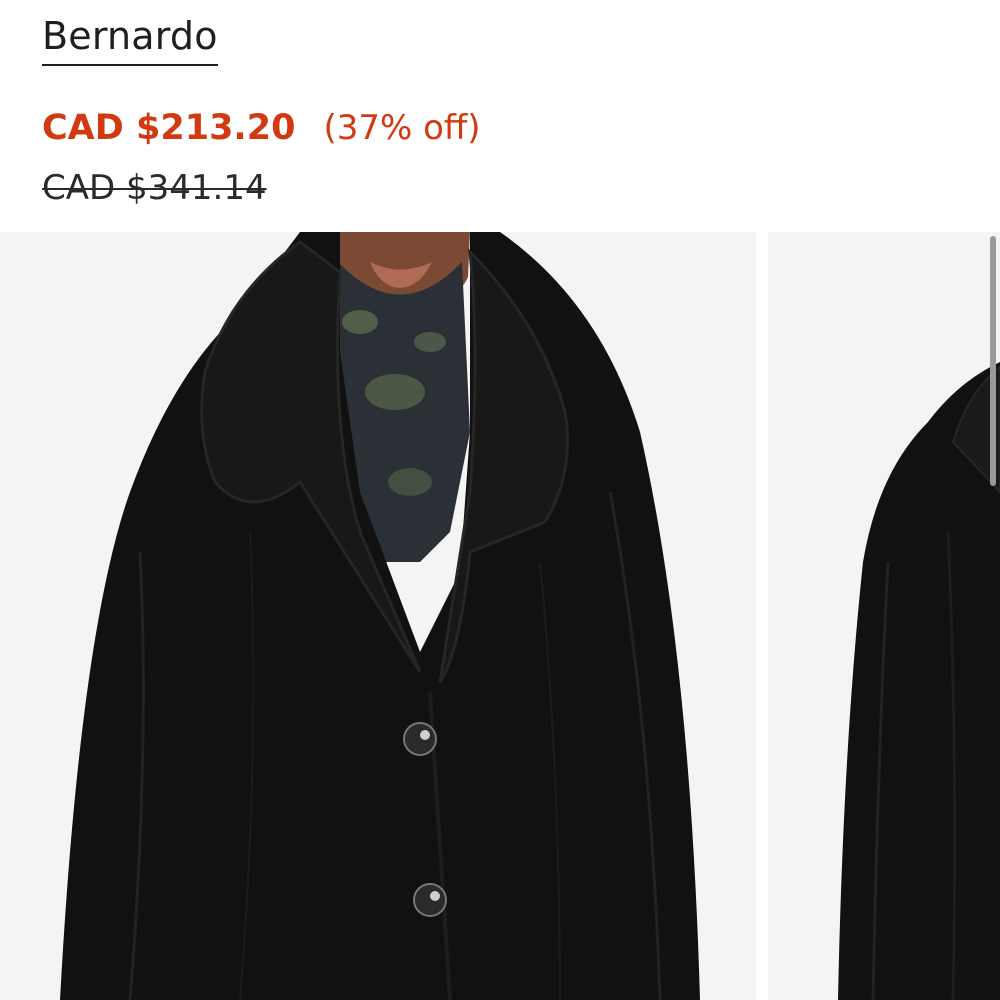  Describe the element at coordinates (919, 681) in the screenshot. I see `coat-side-illustration` at that location.